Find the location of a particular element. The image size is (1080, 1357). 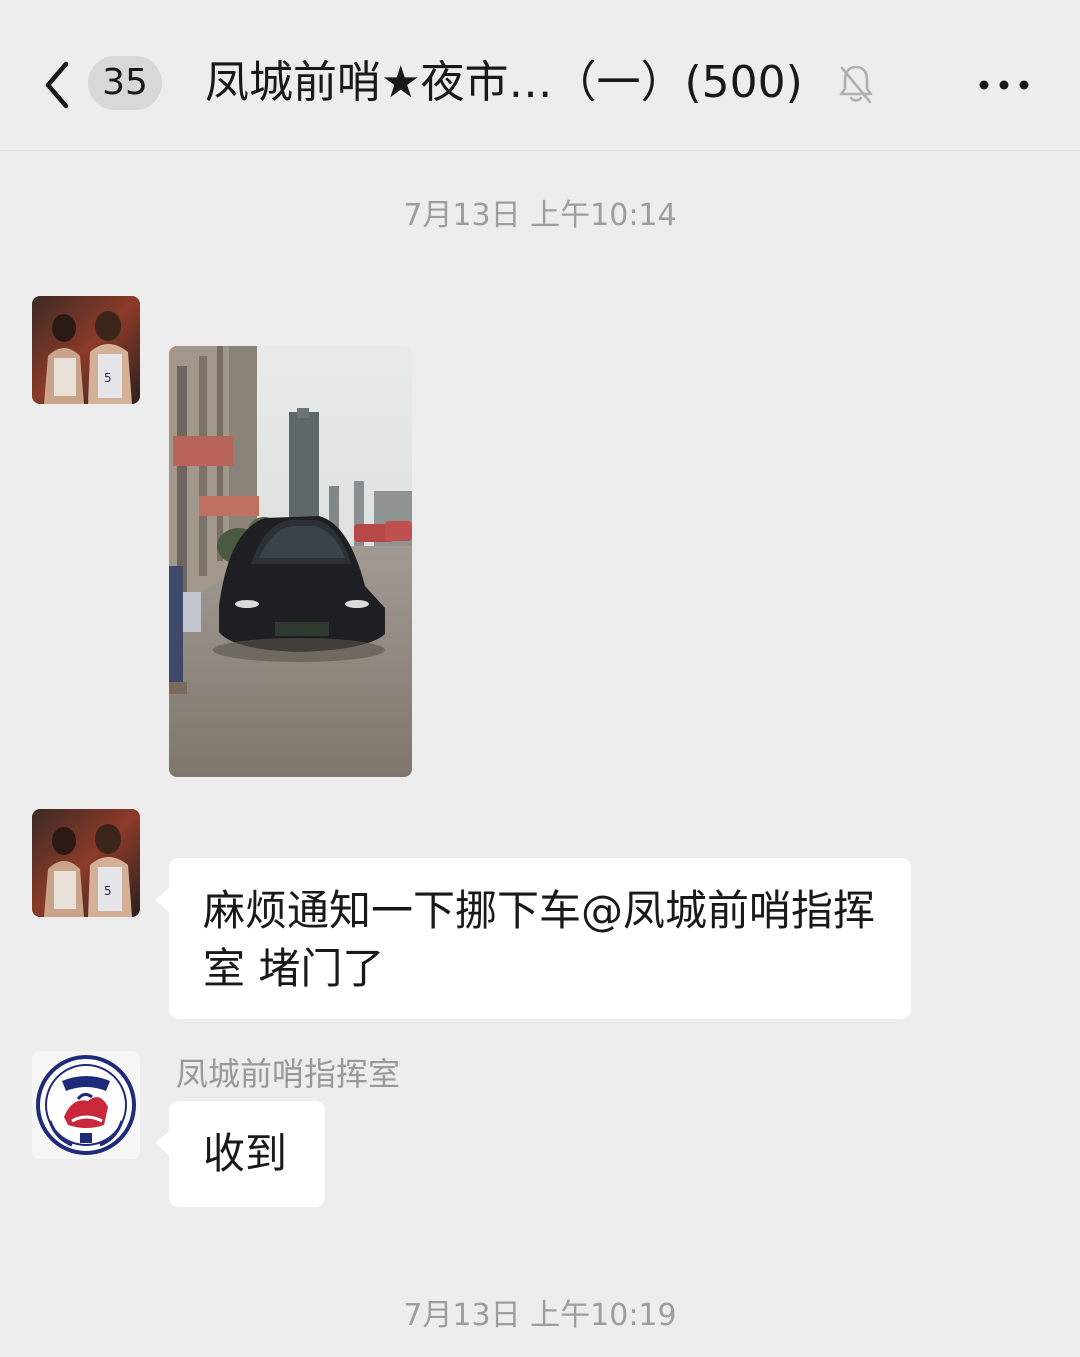

message-text: 收到 is located at coordinates (245, 1153).